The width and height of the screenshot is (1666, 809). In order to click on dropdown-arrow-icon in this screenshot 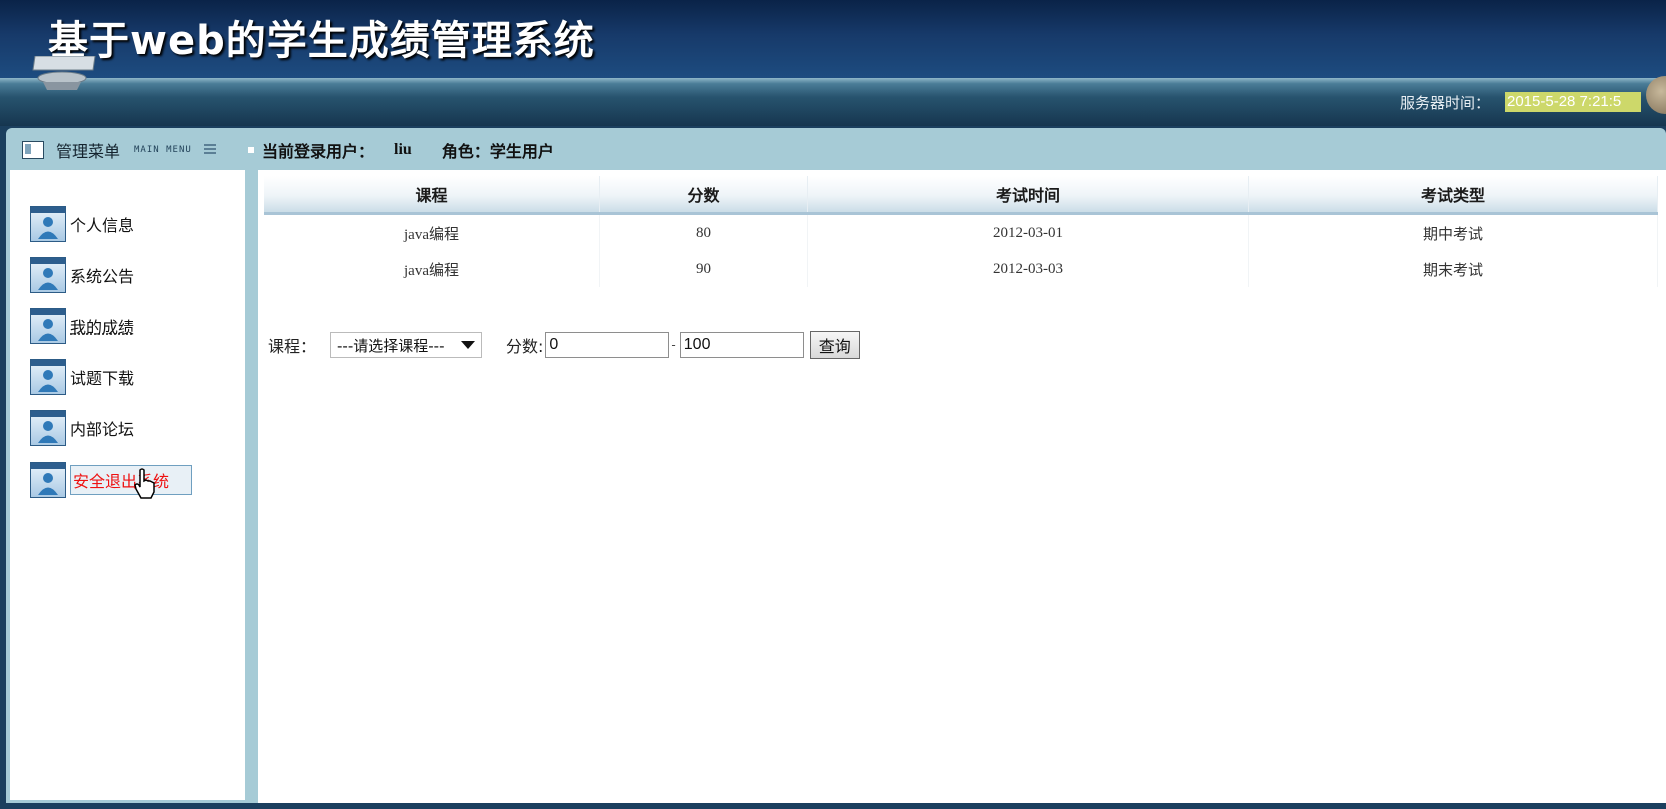, I will do `click(468, 345)`.